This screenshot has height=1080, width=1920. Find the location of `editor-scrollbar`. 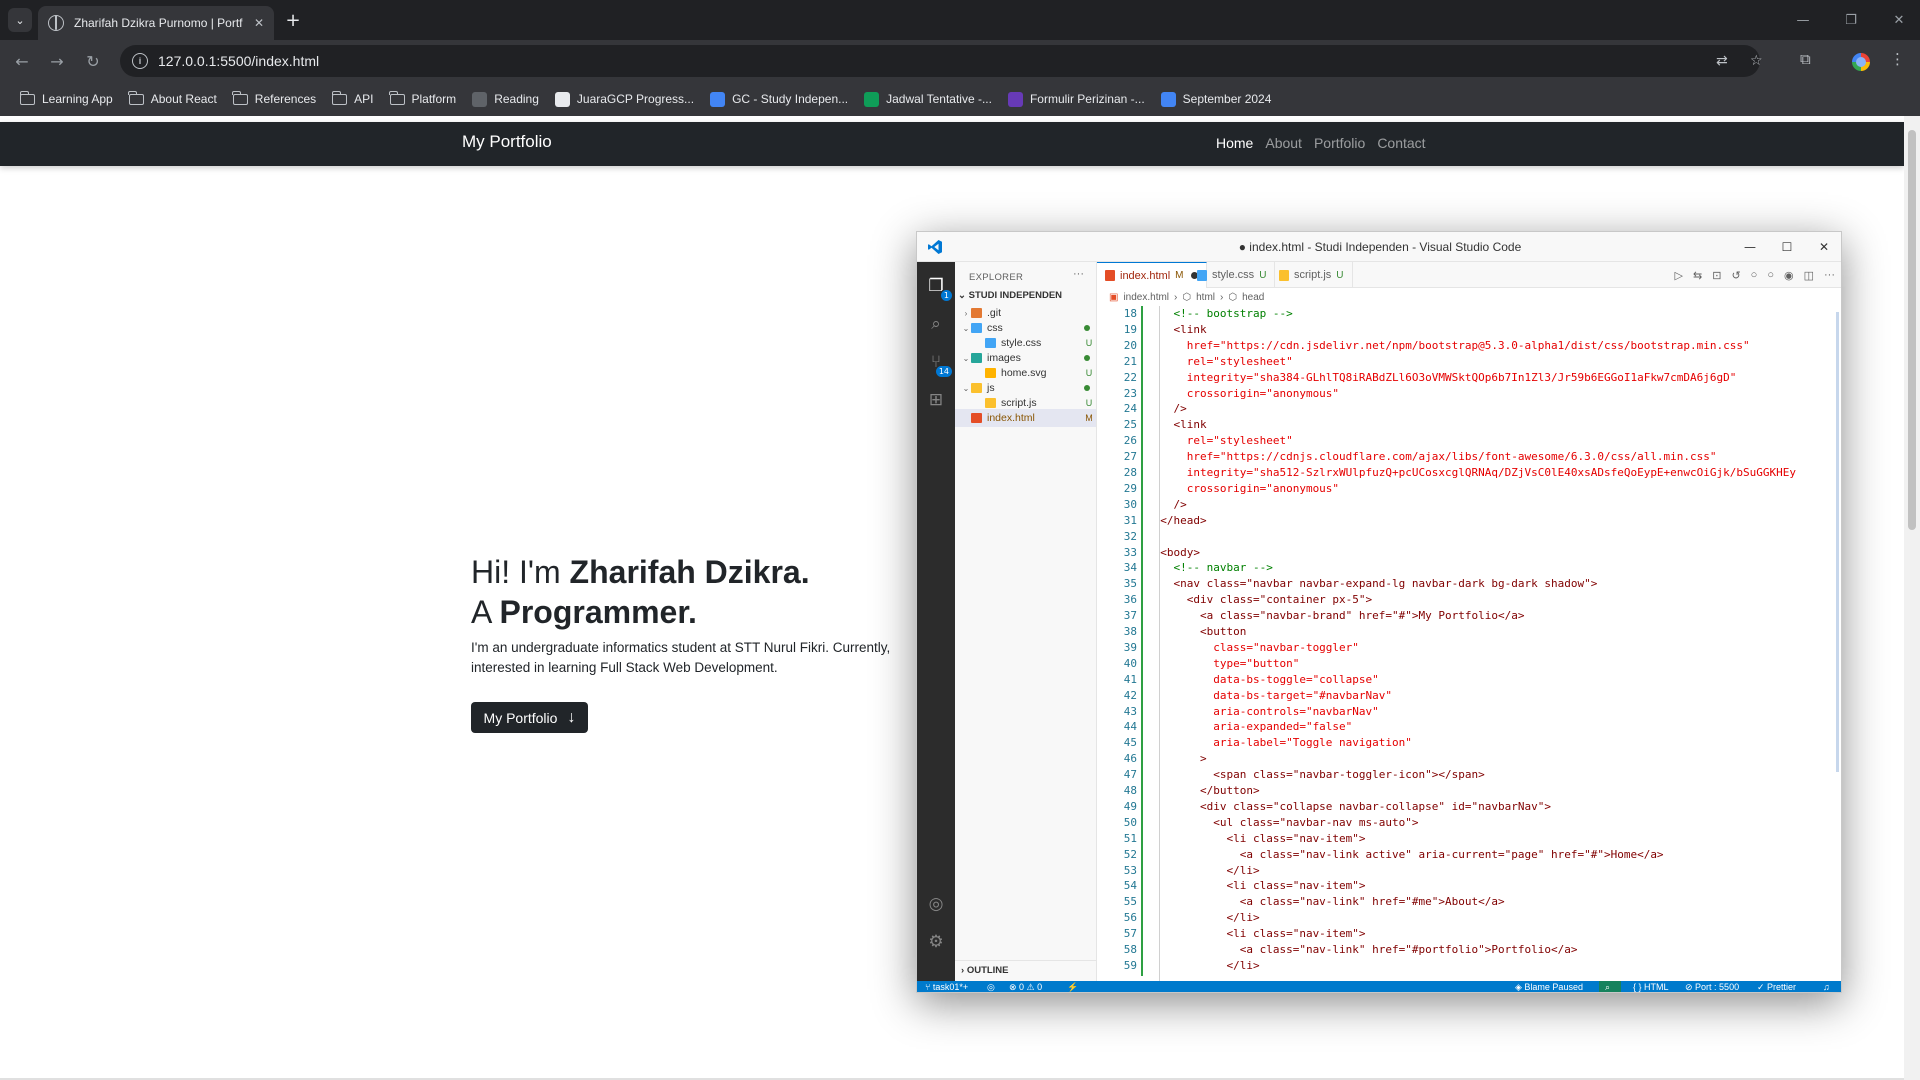

editor-scrollbar is located at coordinates (1837, 643).